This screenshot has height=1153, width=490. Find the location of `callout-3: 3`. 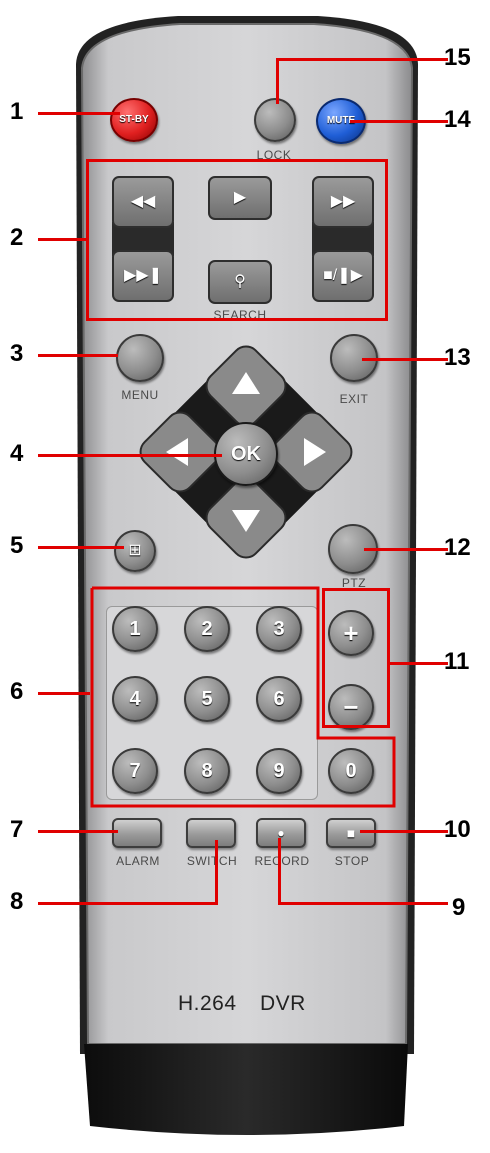

callout-3: 3 is located at coordinates (17, 353).